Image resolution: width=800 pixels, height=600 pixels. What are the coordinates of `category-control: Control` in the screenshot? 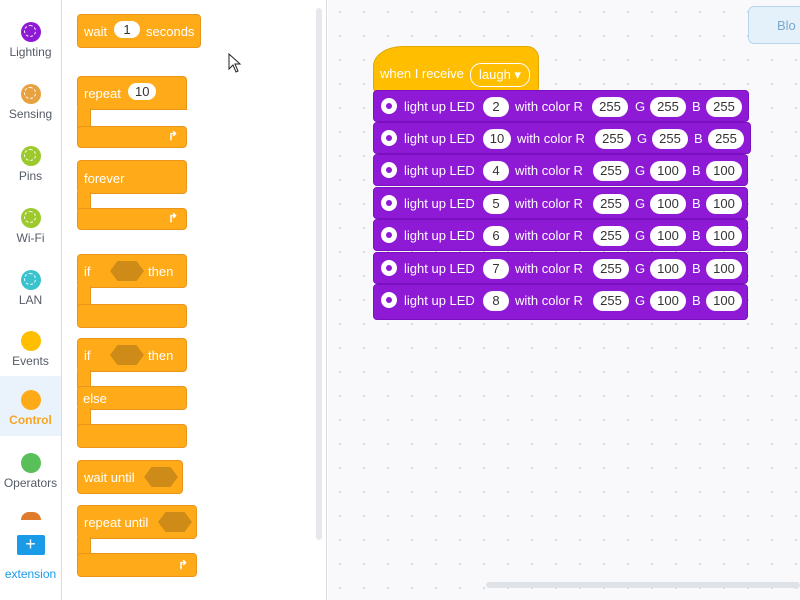 It's located at (30, 406).